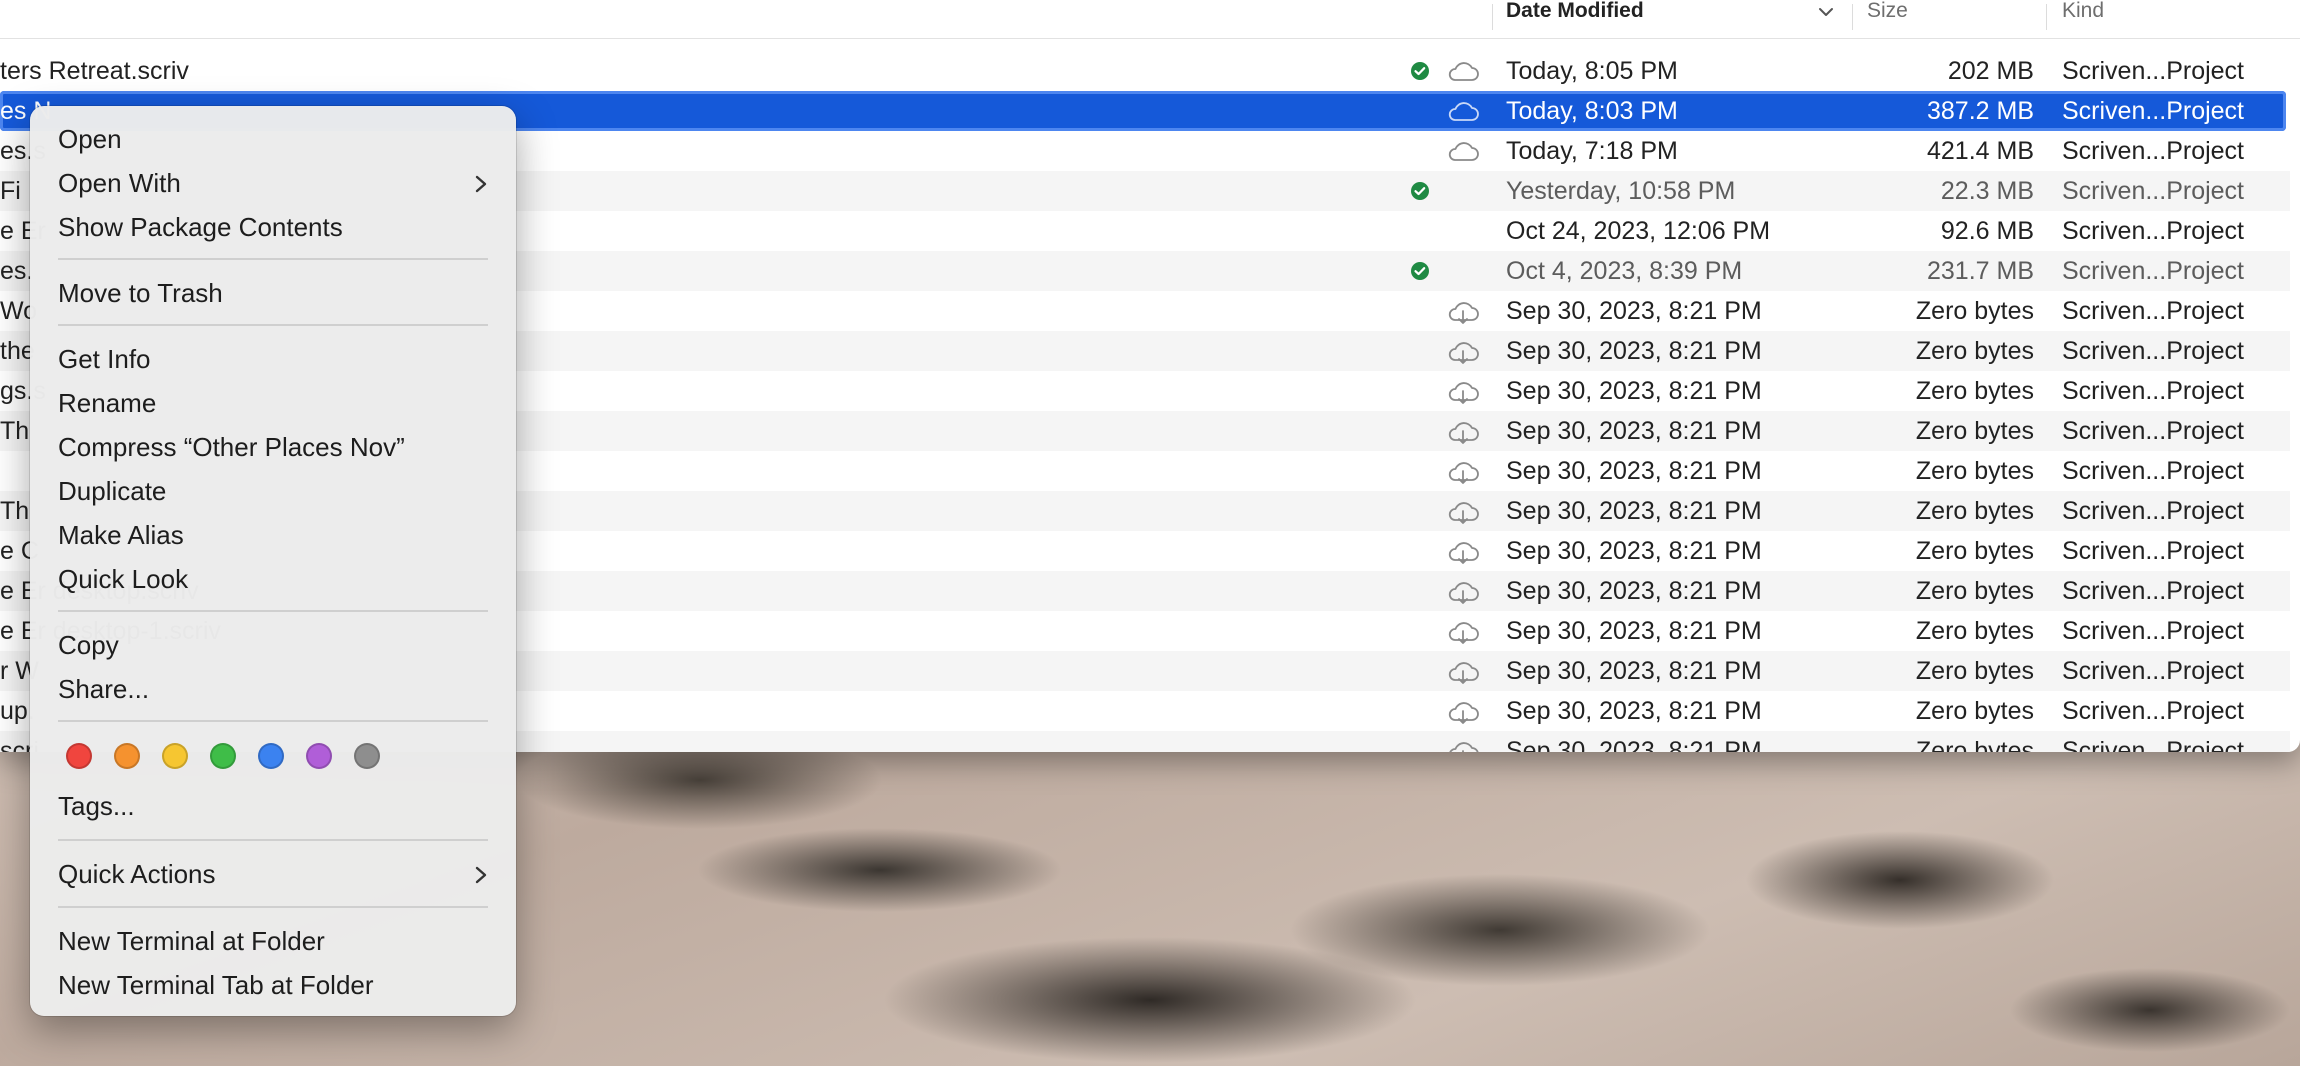 The height and width of the screenshot is (1066, 2300). I want to click on size-cell: 22.3 MB, so click(1987, 191).